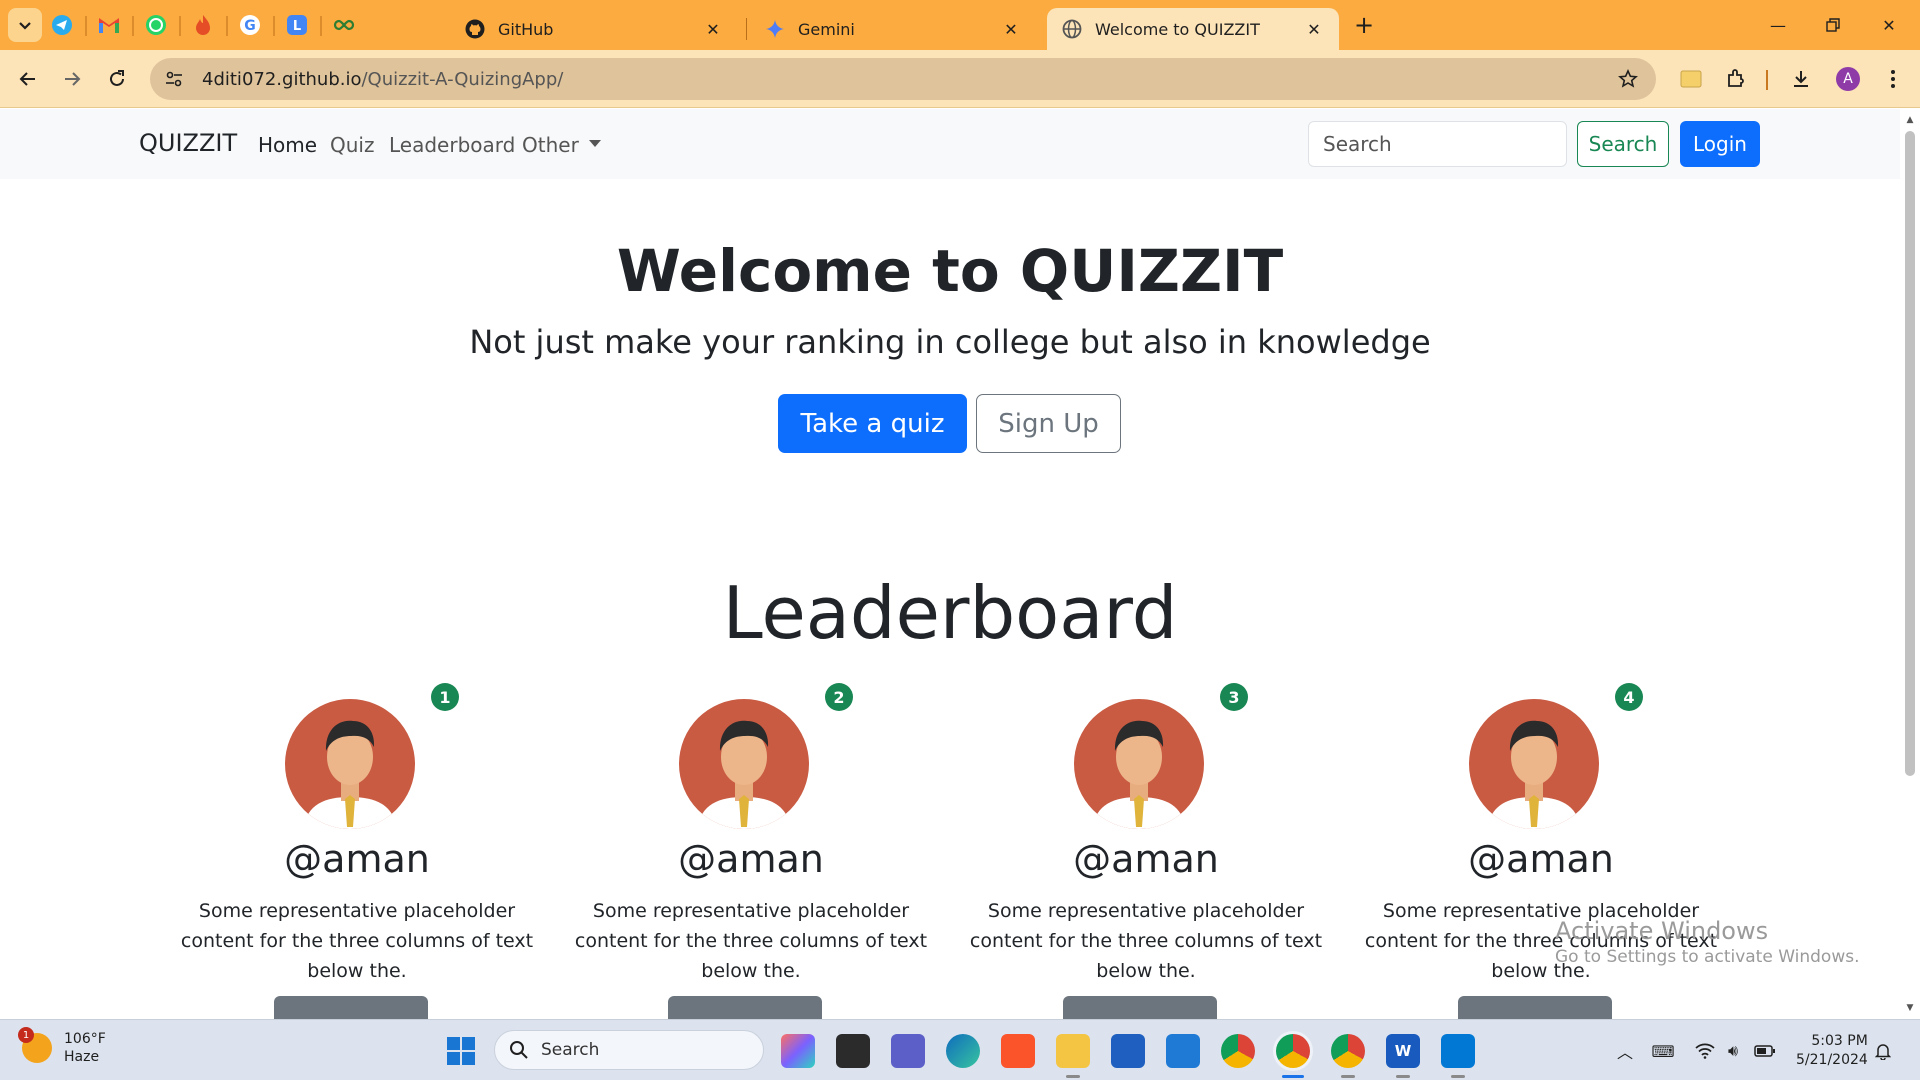 This screenshot has width=1920, height=1080. What do you see at coordinates (28, 79) in the screenshot?
I see `back-button` at bounding box center [28, 79].